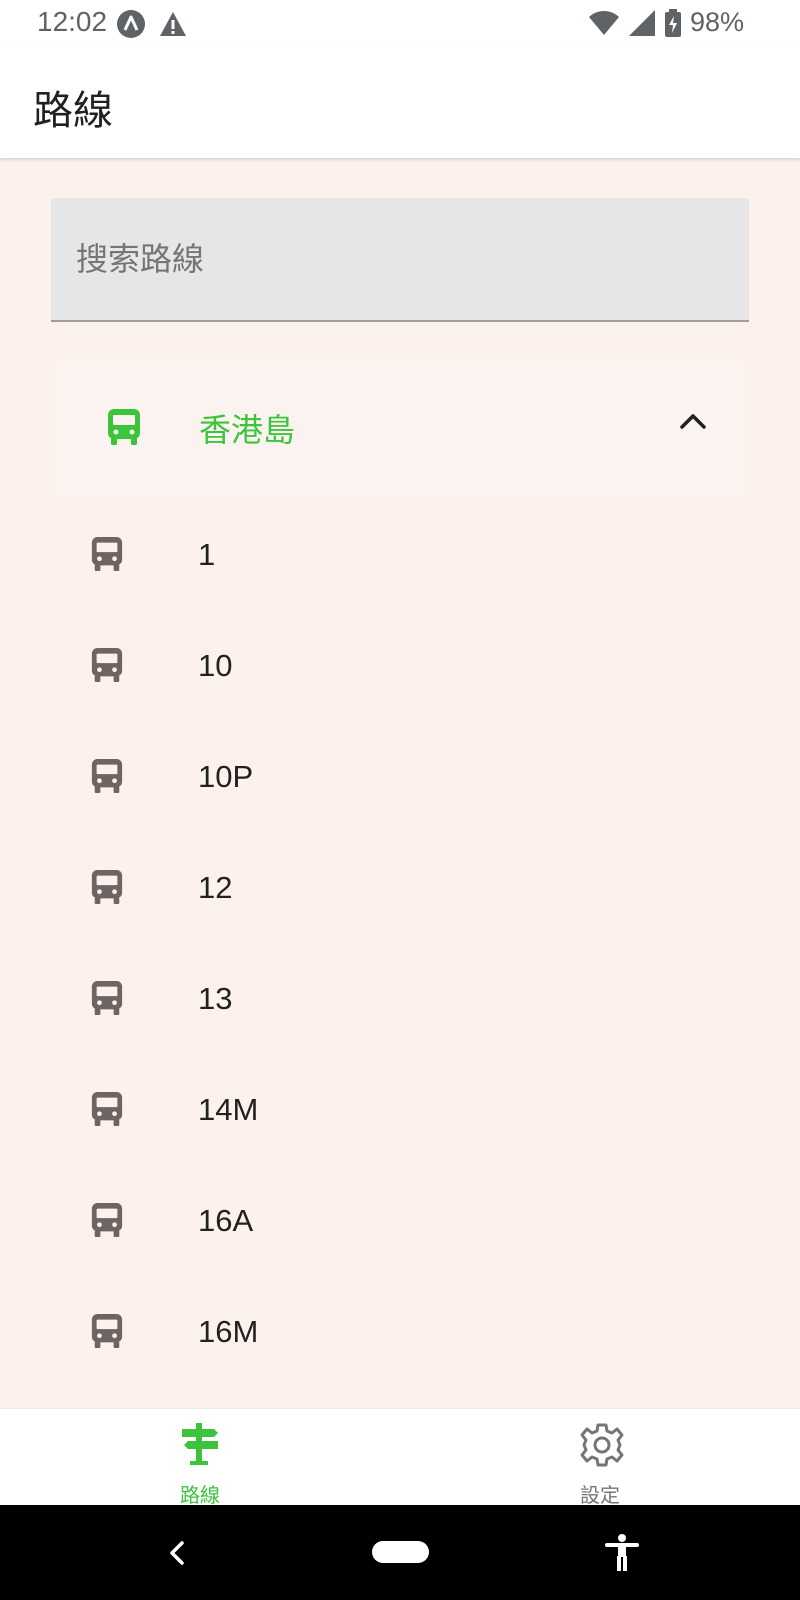  I want to click on route-list-item: 13, so click(400, 999).